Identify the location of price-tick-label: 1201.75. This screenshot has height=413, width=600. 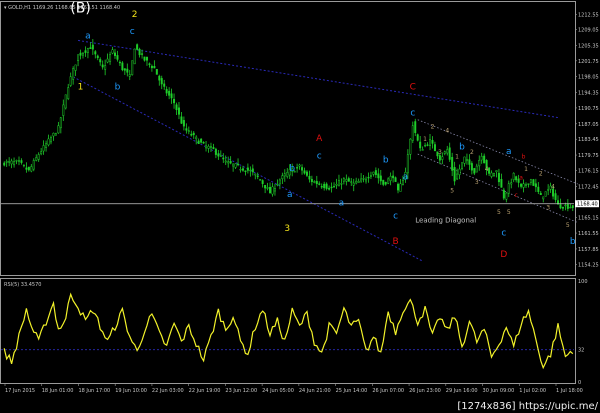
(588, 62).